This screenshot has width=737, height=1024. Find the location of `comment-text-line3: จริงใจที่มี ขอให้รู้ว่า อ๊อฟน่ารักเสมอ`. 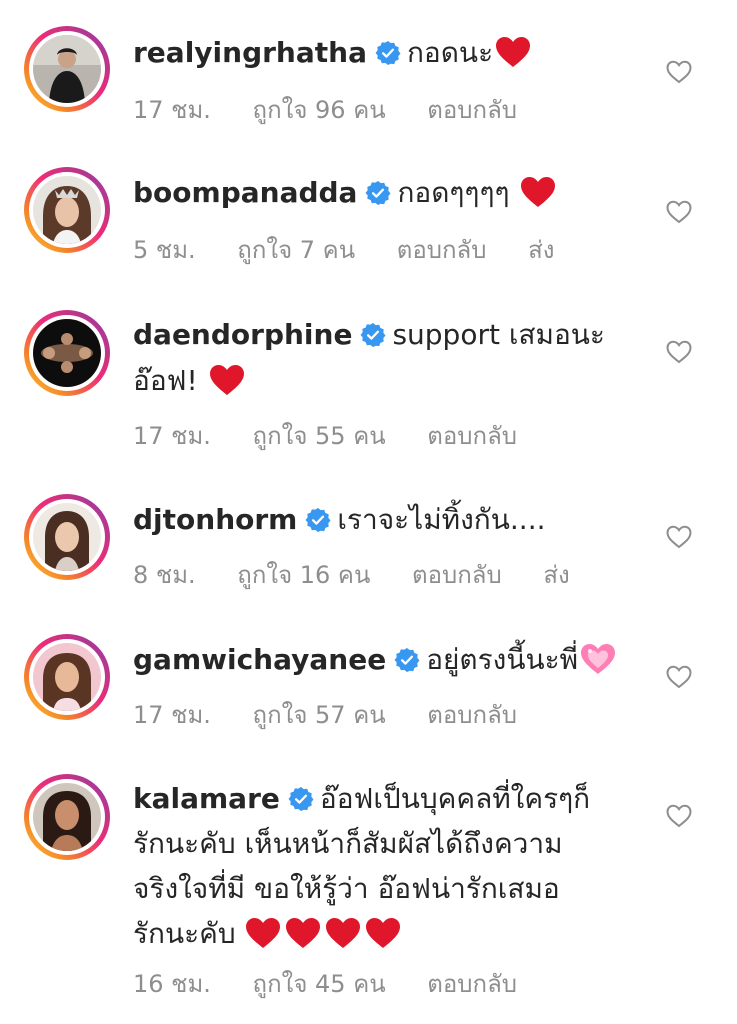

comment-text-line3: จริงใจที่มี ขอให้รู้ว่า อ๊อฟน่ารักเสมอ is located at coordinates (346, 888).